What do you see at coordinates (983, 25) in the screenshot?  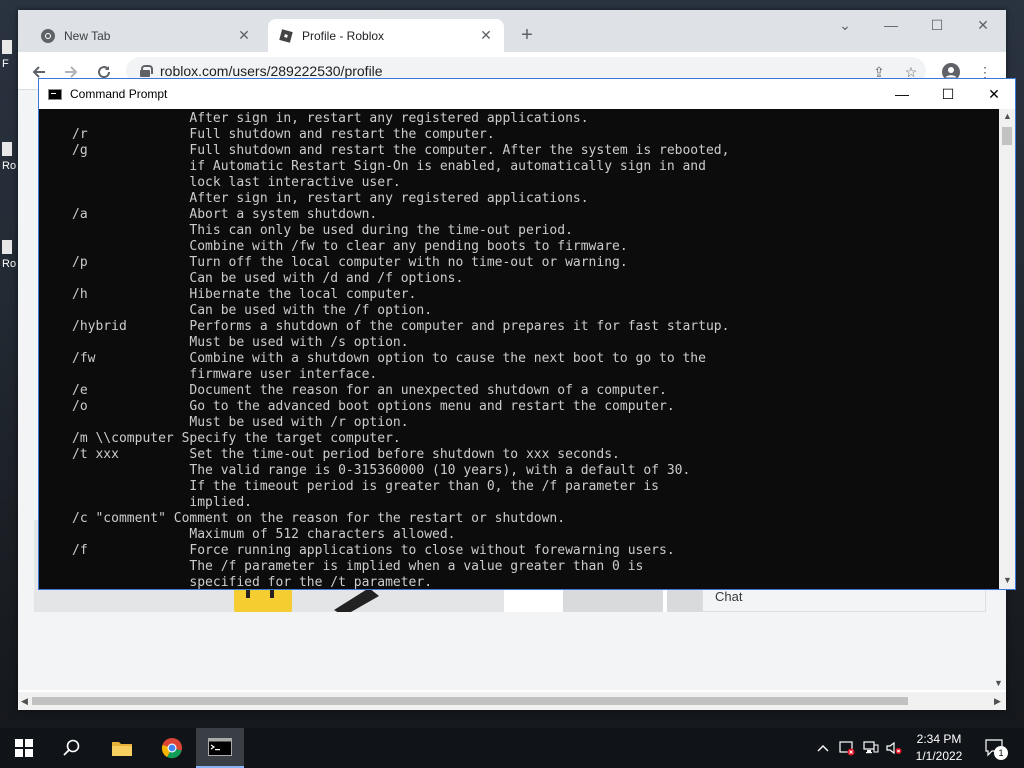 I see `close-button: ✕` at bounding box center [983, 25].